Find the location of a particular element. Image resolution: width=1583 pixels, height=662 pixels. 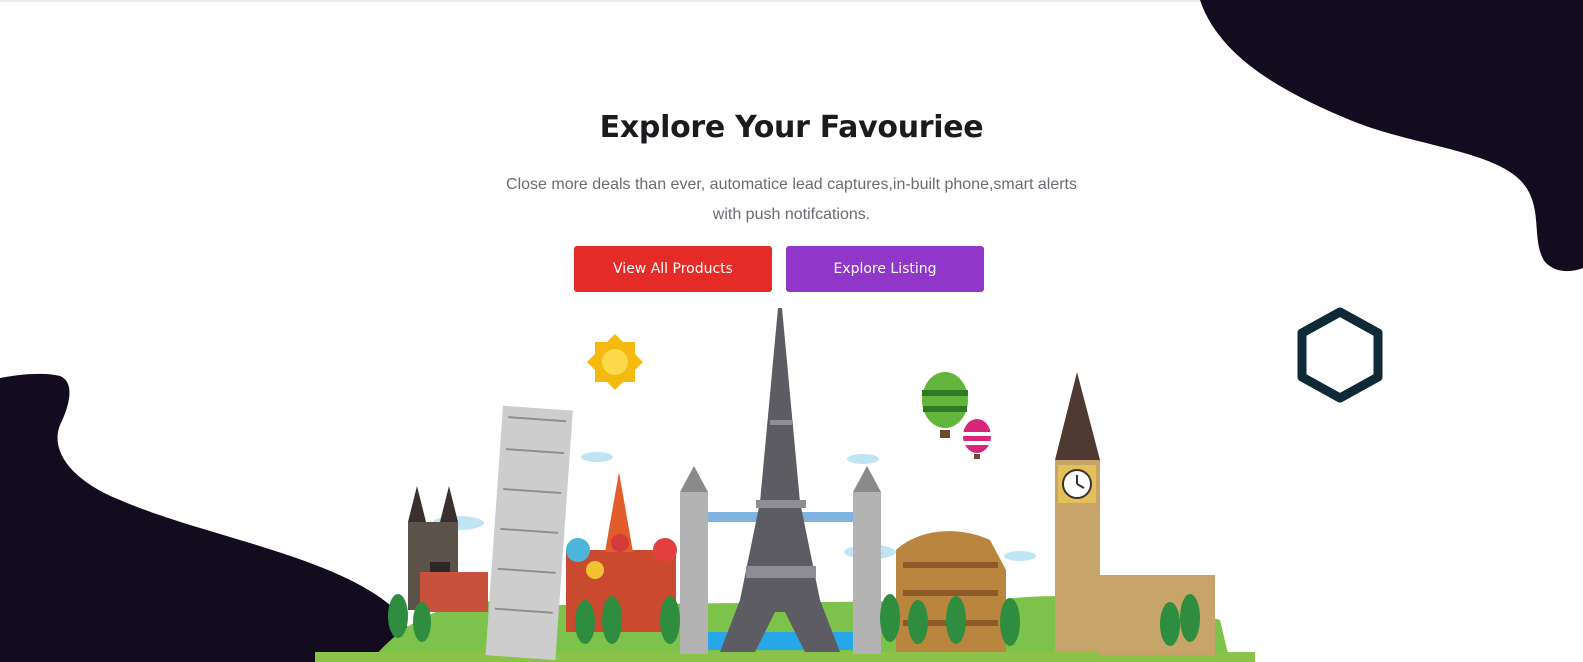

hexagon-icon is located at coordinates (1340, 355).